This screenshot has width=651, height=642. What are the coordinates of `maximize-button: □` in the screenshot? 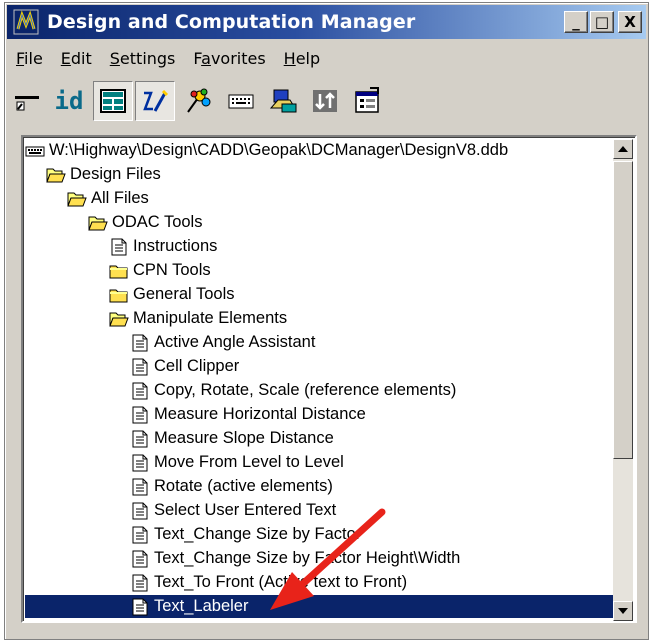 It's located at (602, 22).